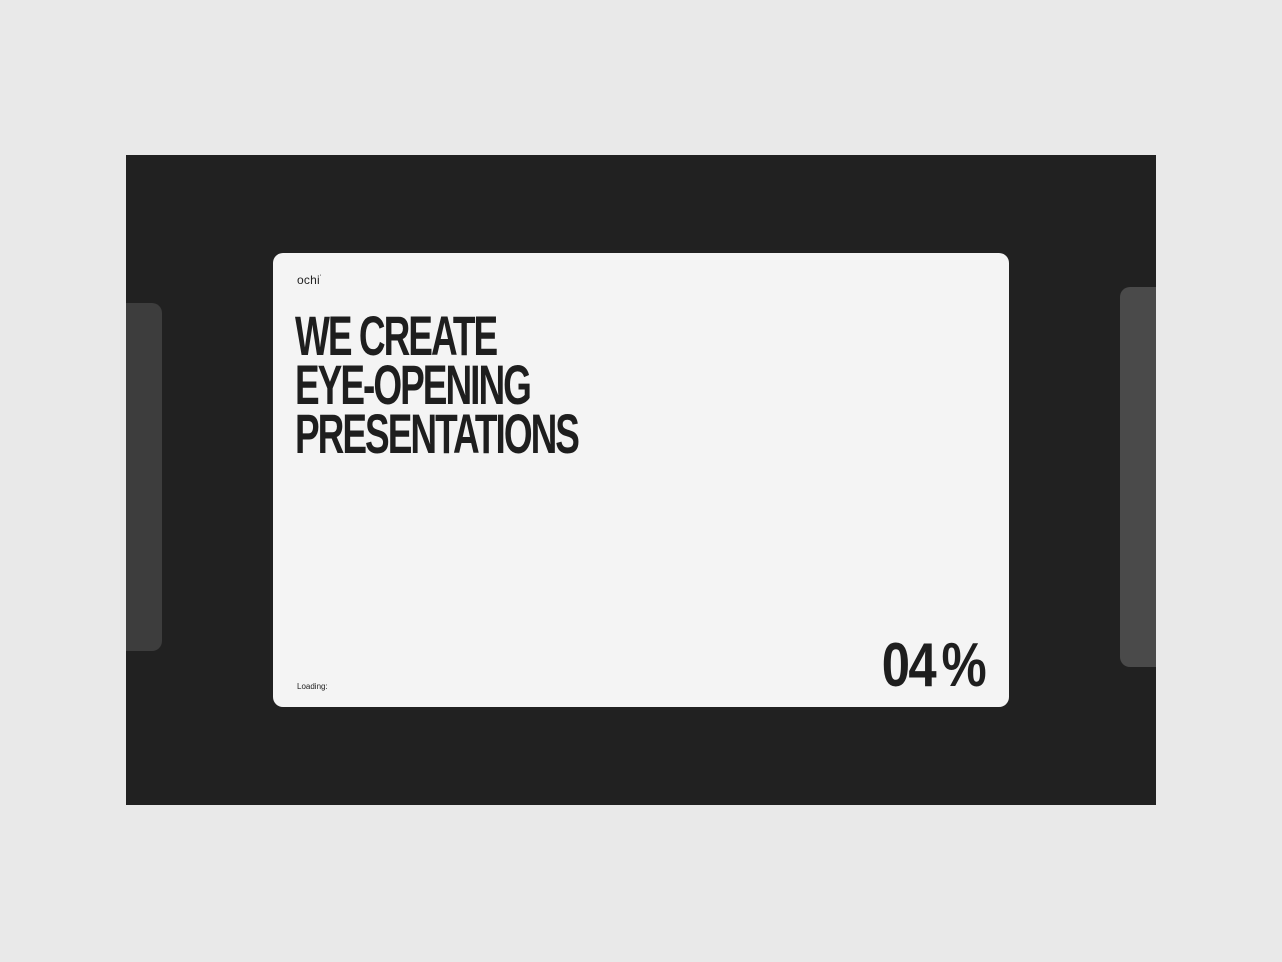 The height and width of the screenshot is (962, 1282). Describe the element at coordinates (437, 386) in the screenshot. I see `hero-headline: WE CREATE EYE-OPENING PRESENTATIONS` at that location.